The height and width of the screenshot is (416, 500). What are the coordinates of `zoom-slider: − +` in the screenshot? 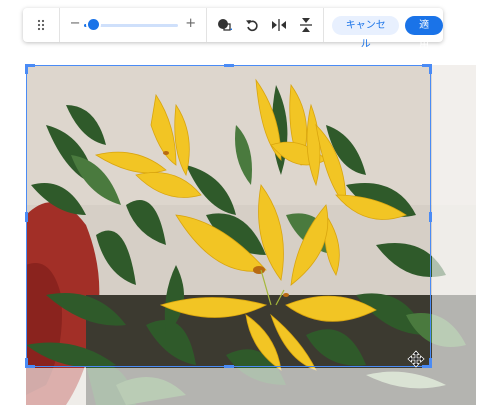 It's located at (133, 25).